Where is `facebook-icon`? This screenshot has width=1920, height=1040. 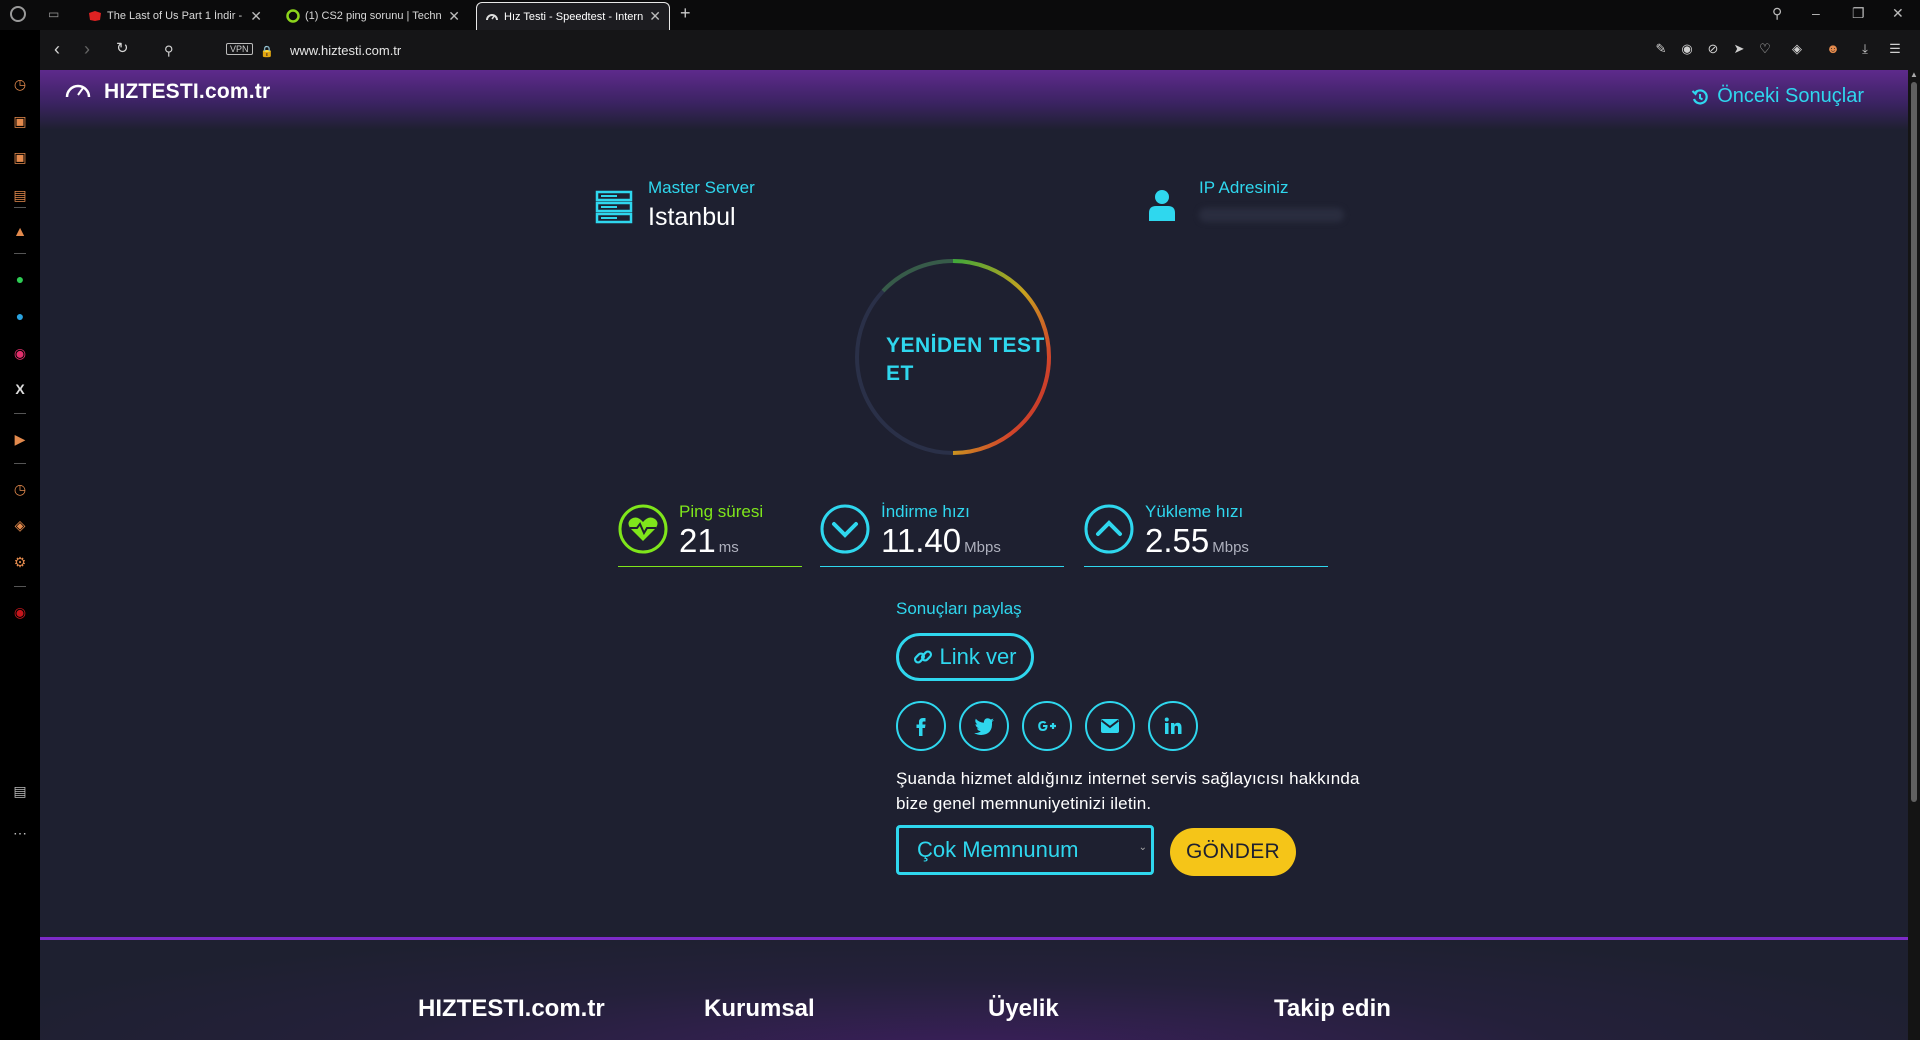 facebook-icon is located at coordinates (921, 727).